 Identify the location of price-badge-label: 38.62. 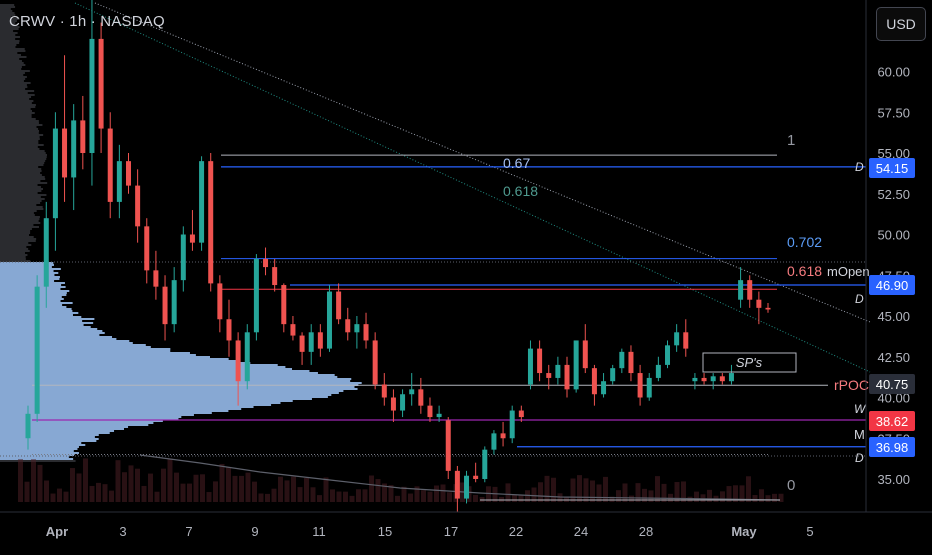
(892, 421).